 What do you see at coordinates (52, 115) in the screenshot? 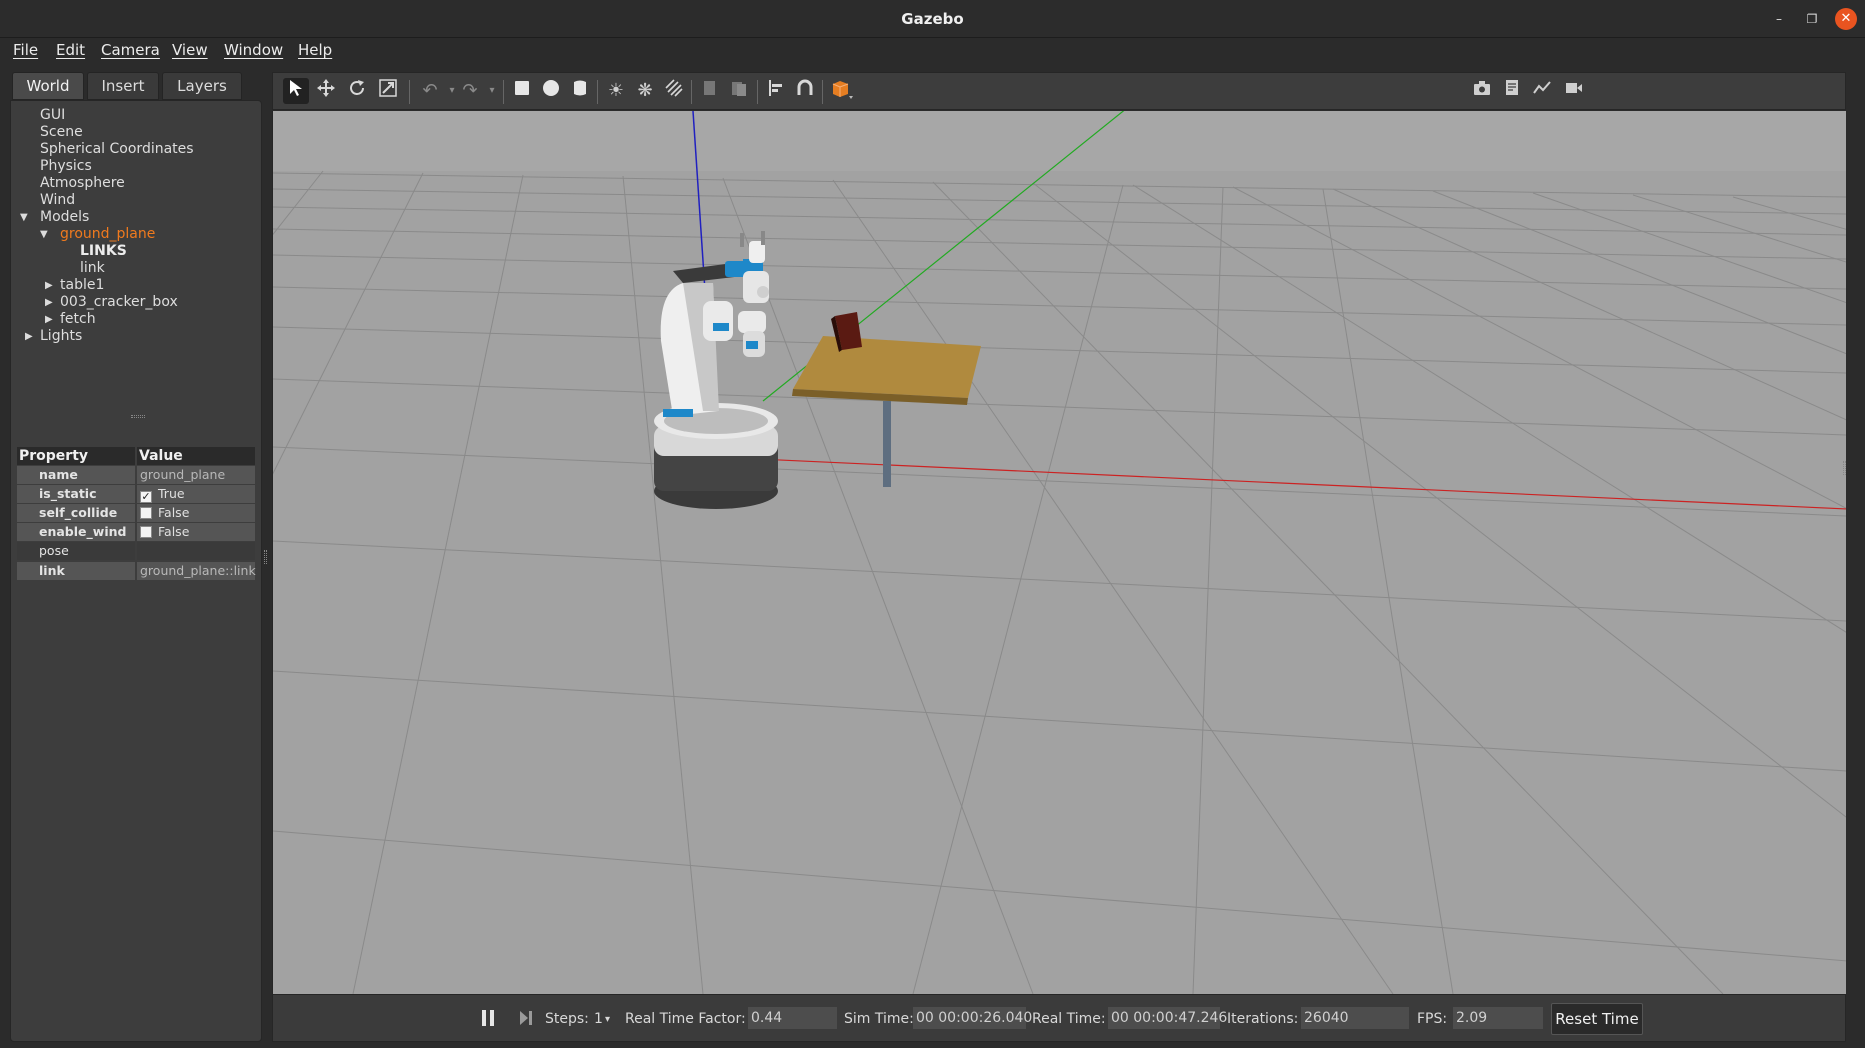
I see `tree-item-gui: GUI` at bounding box center [52, 115].